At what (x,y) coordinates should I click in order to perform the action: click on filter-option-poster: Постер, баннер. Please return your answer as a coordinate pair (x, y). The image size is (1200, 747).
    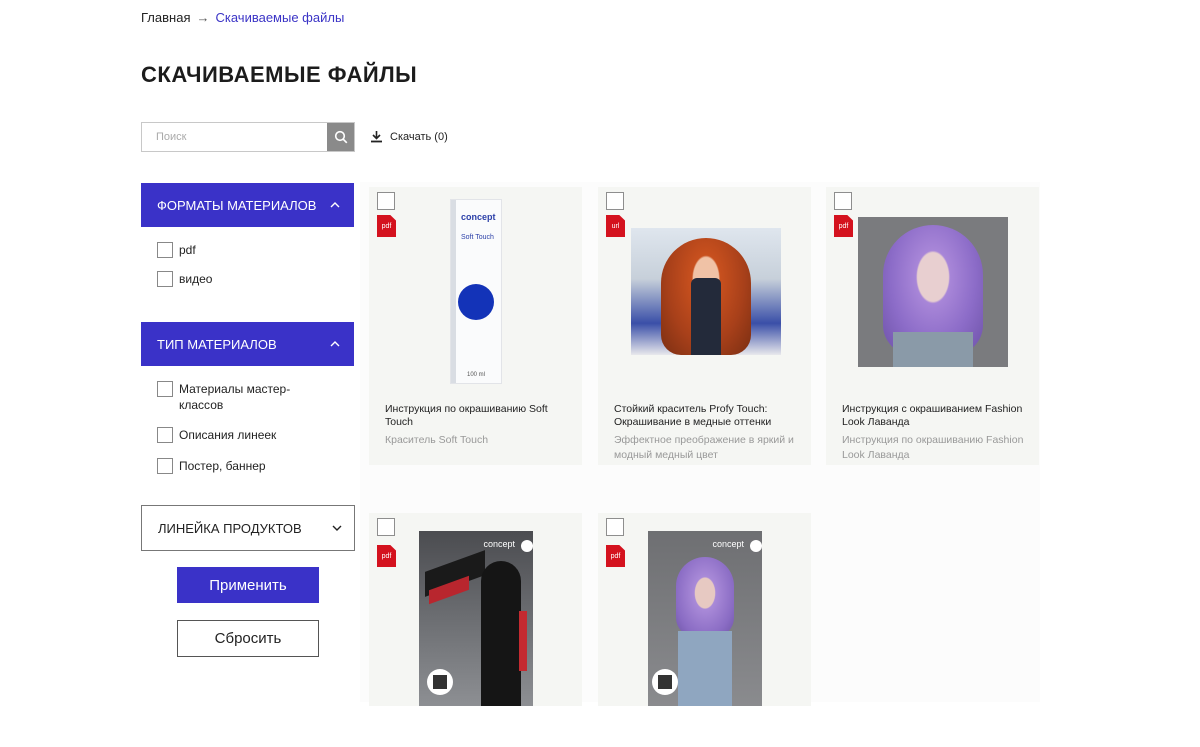
    Looking at the image, I should click on (232, 466).